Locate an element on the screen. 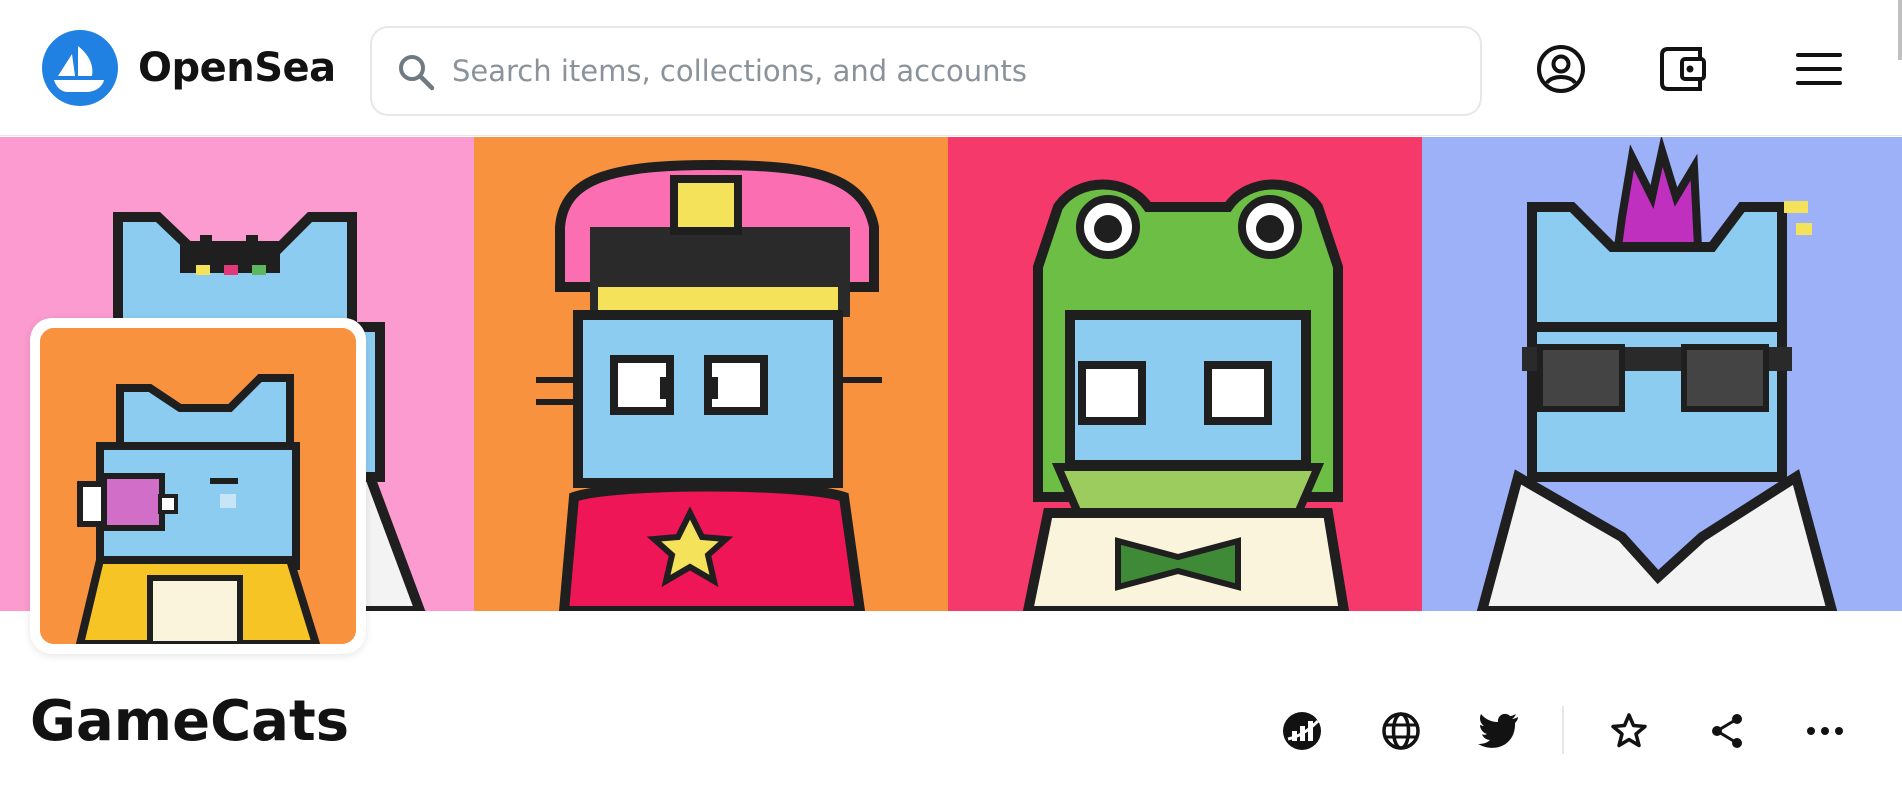  website-icon is located at coordinates (1401, 731).